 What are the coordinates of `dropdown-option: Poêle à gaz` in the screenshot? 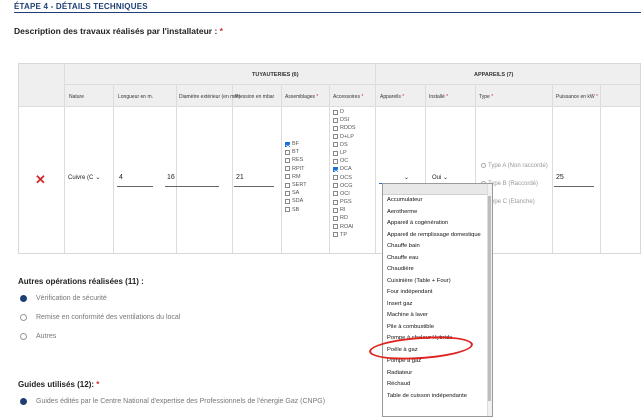 It's located at (437, 351).